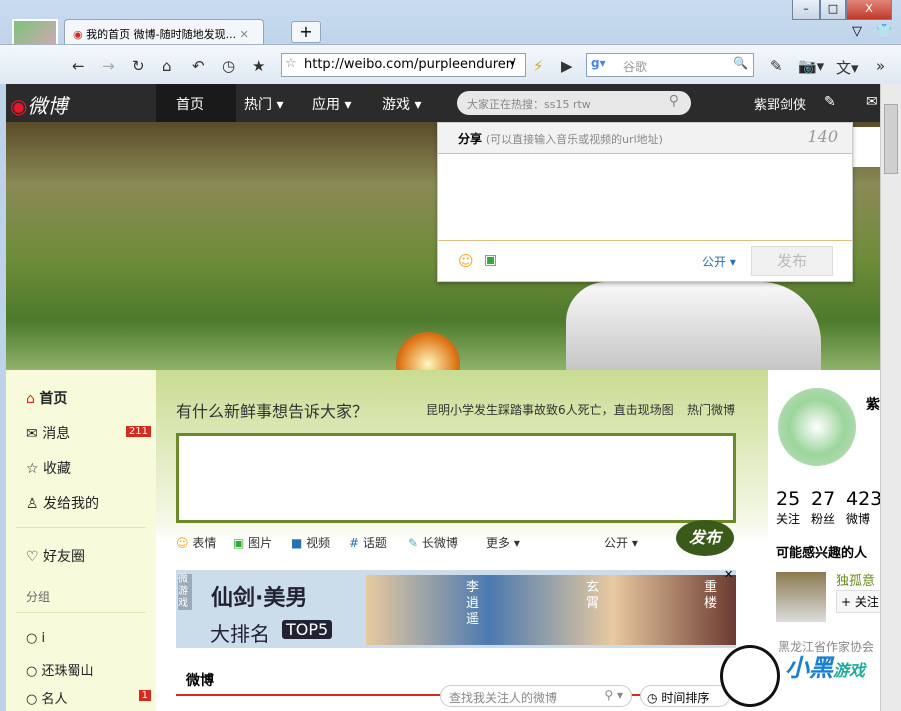 The height and width of the screenshot is (711, 901). What do you see at coordinates (858, 601) in the screenshot?
I see `follow-button: + 关注` at bounding box center [858, 601].